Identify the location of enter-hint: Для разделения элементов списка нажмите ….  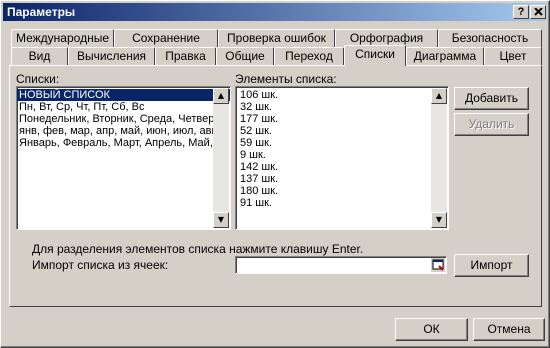
(198, 249).